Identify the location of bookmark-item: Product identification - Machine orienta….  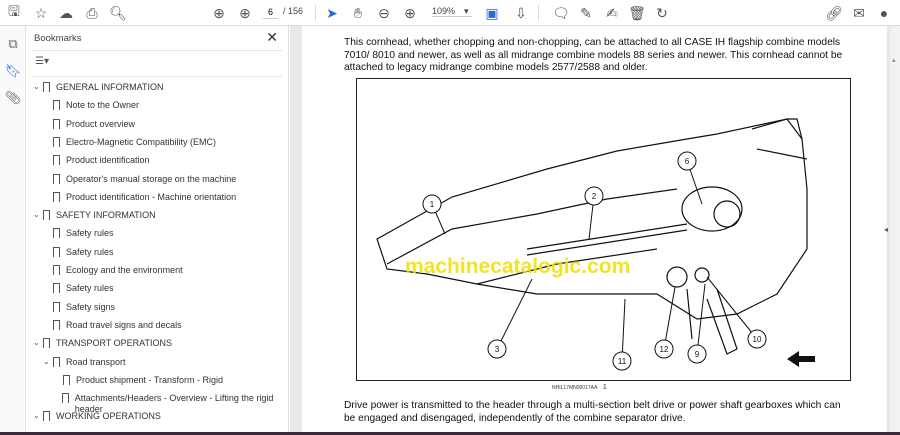
(151, 198).